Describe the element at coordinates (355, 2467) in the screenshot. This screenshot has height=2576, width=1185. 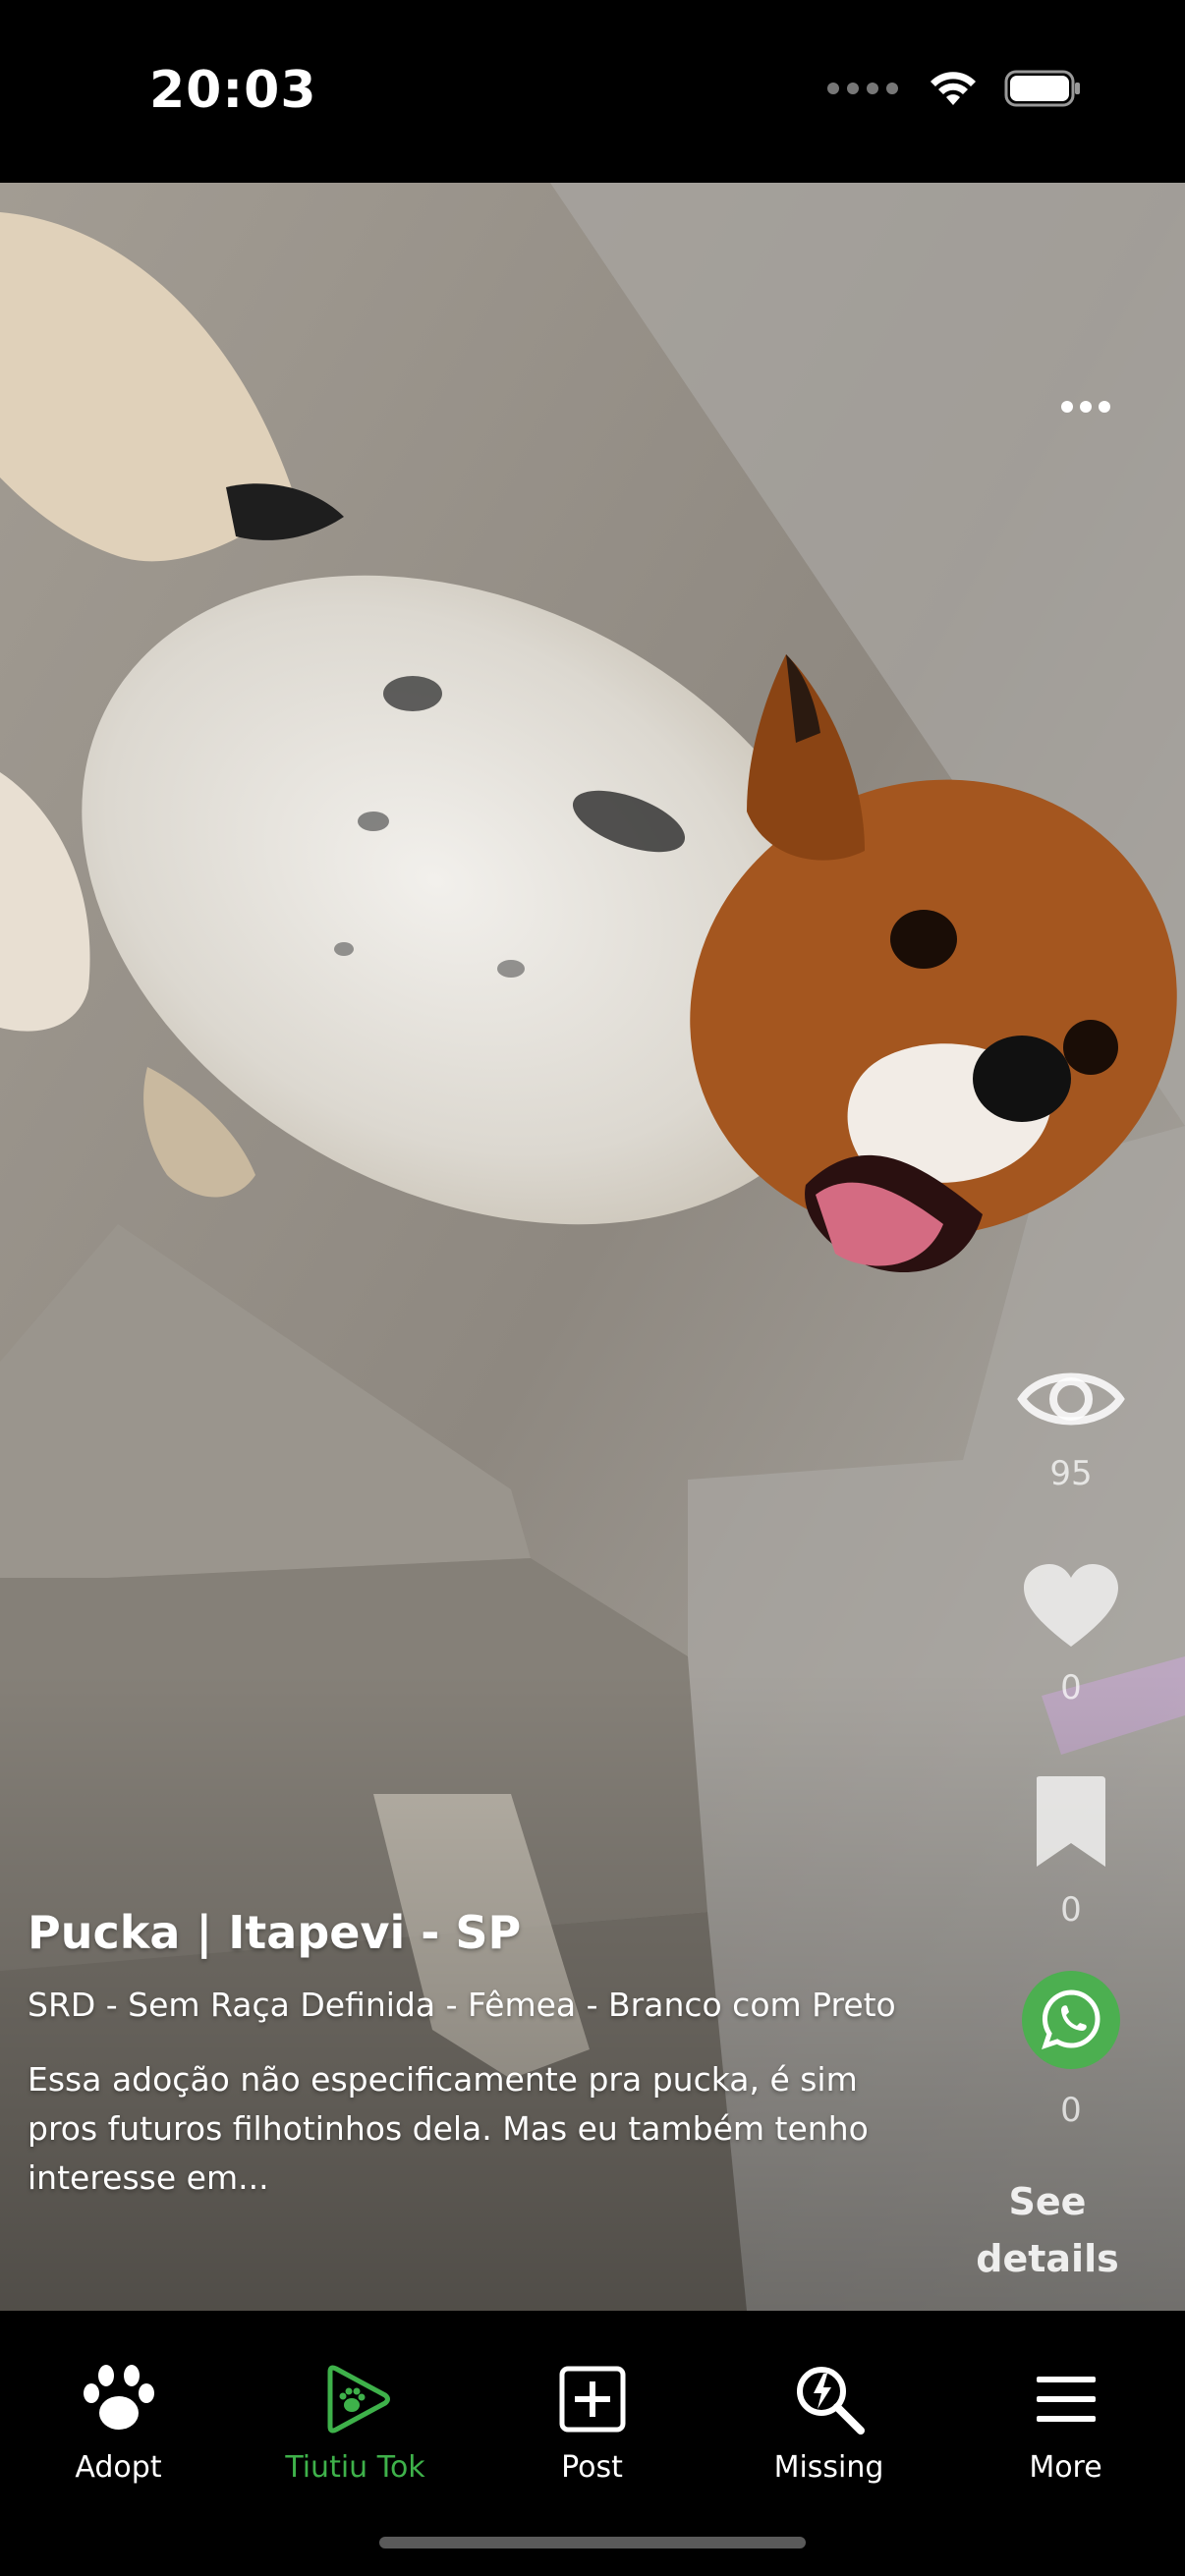
I see `nav-label-tiutiu-tok: Tiutiu Tok` at that location.